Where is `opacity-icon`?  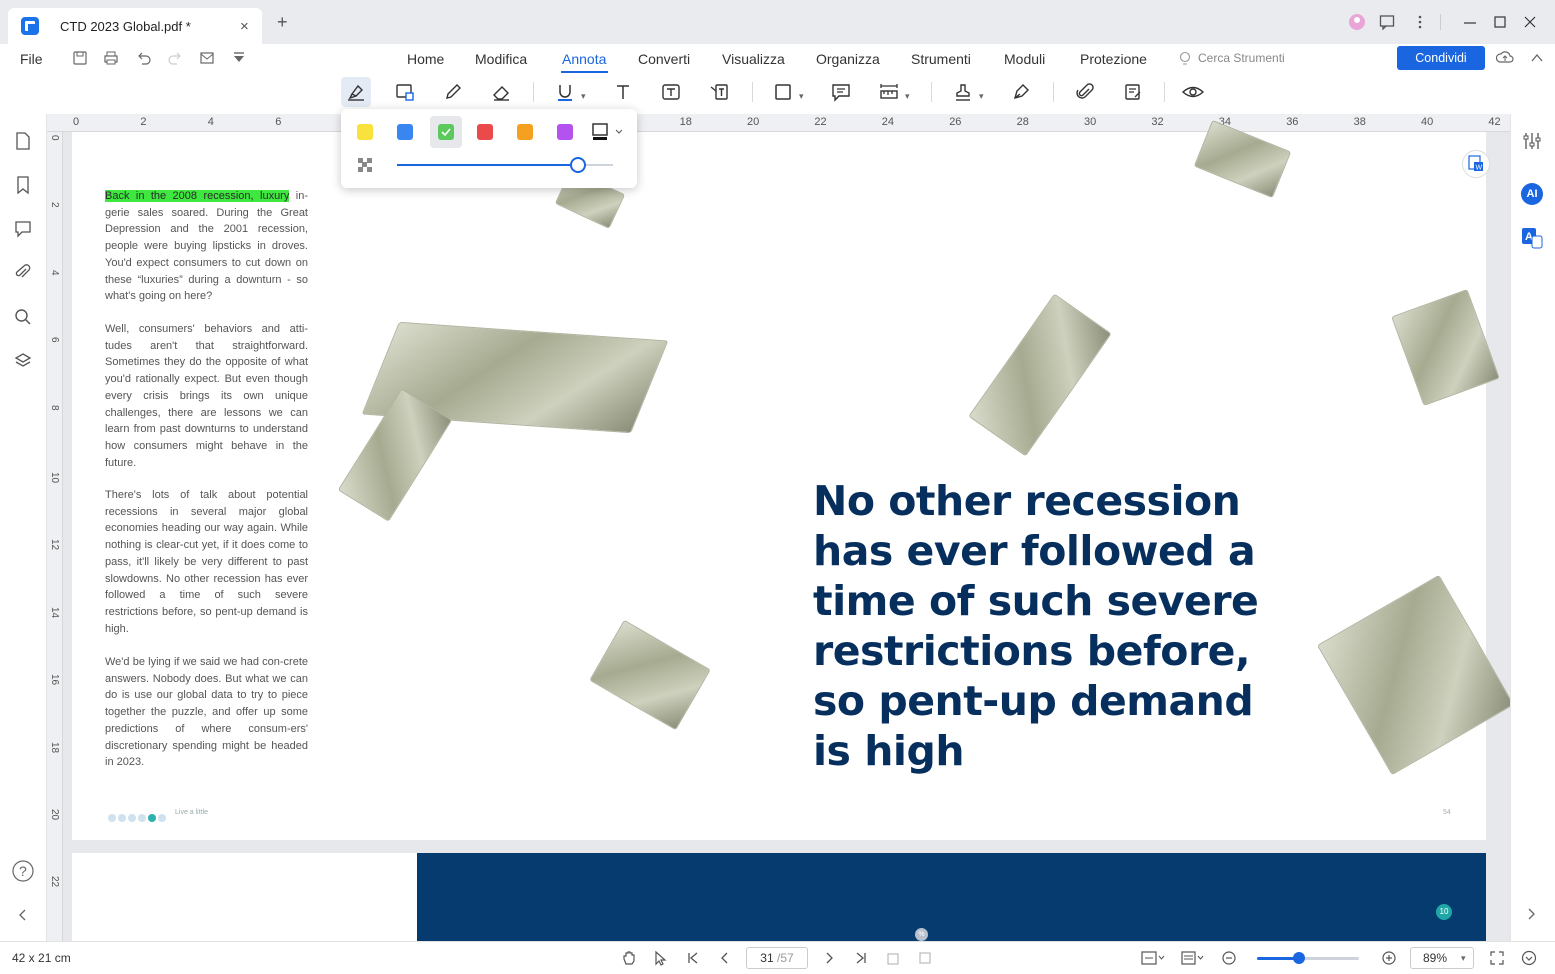
opacity-icon is located at coordinates (365, 165).